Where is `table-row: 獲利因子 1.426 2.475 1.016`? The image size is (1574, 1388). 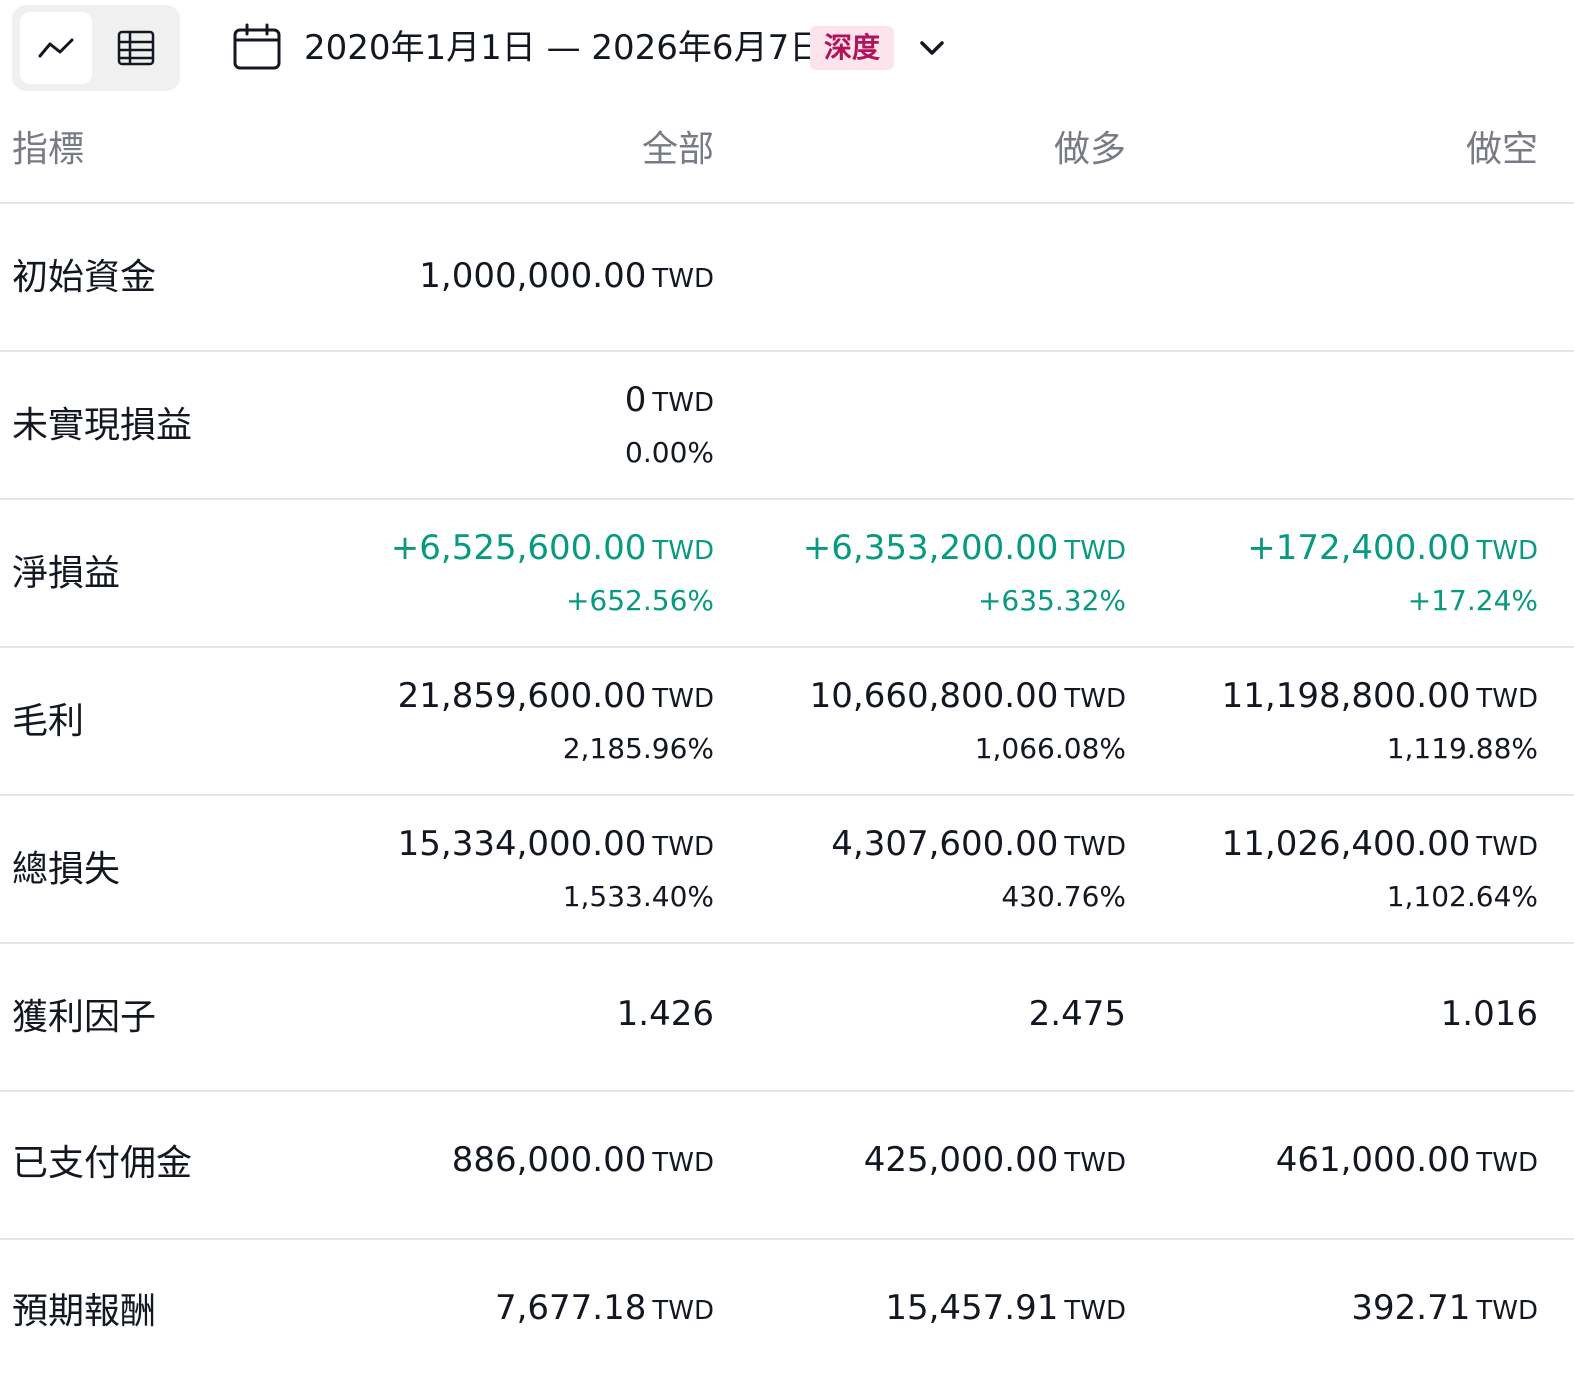
table-row: 獲利因子 1.426 2.475 1.016 is located at coordinates (787, 1018).